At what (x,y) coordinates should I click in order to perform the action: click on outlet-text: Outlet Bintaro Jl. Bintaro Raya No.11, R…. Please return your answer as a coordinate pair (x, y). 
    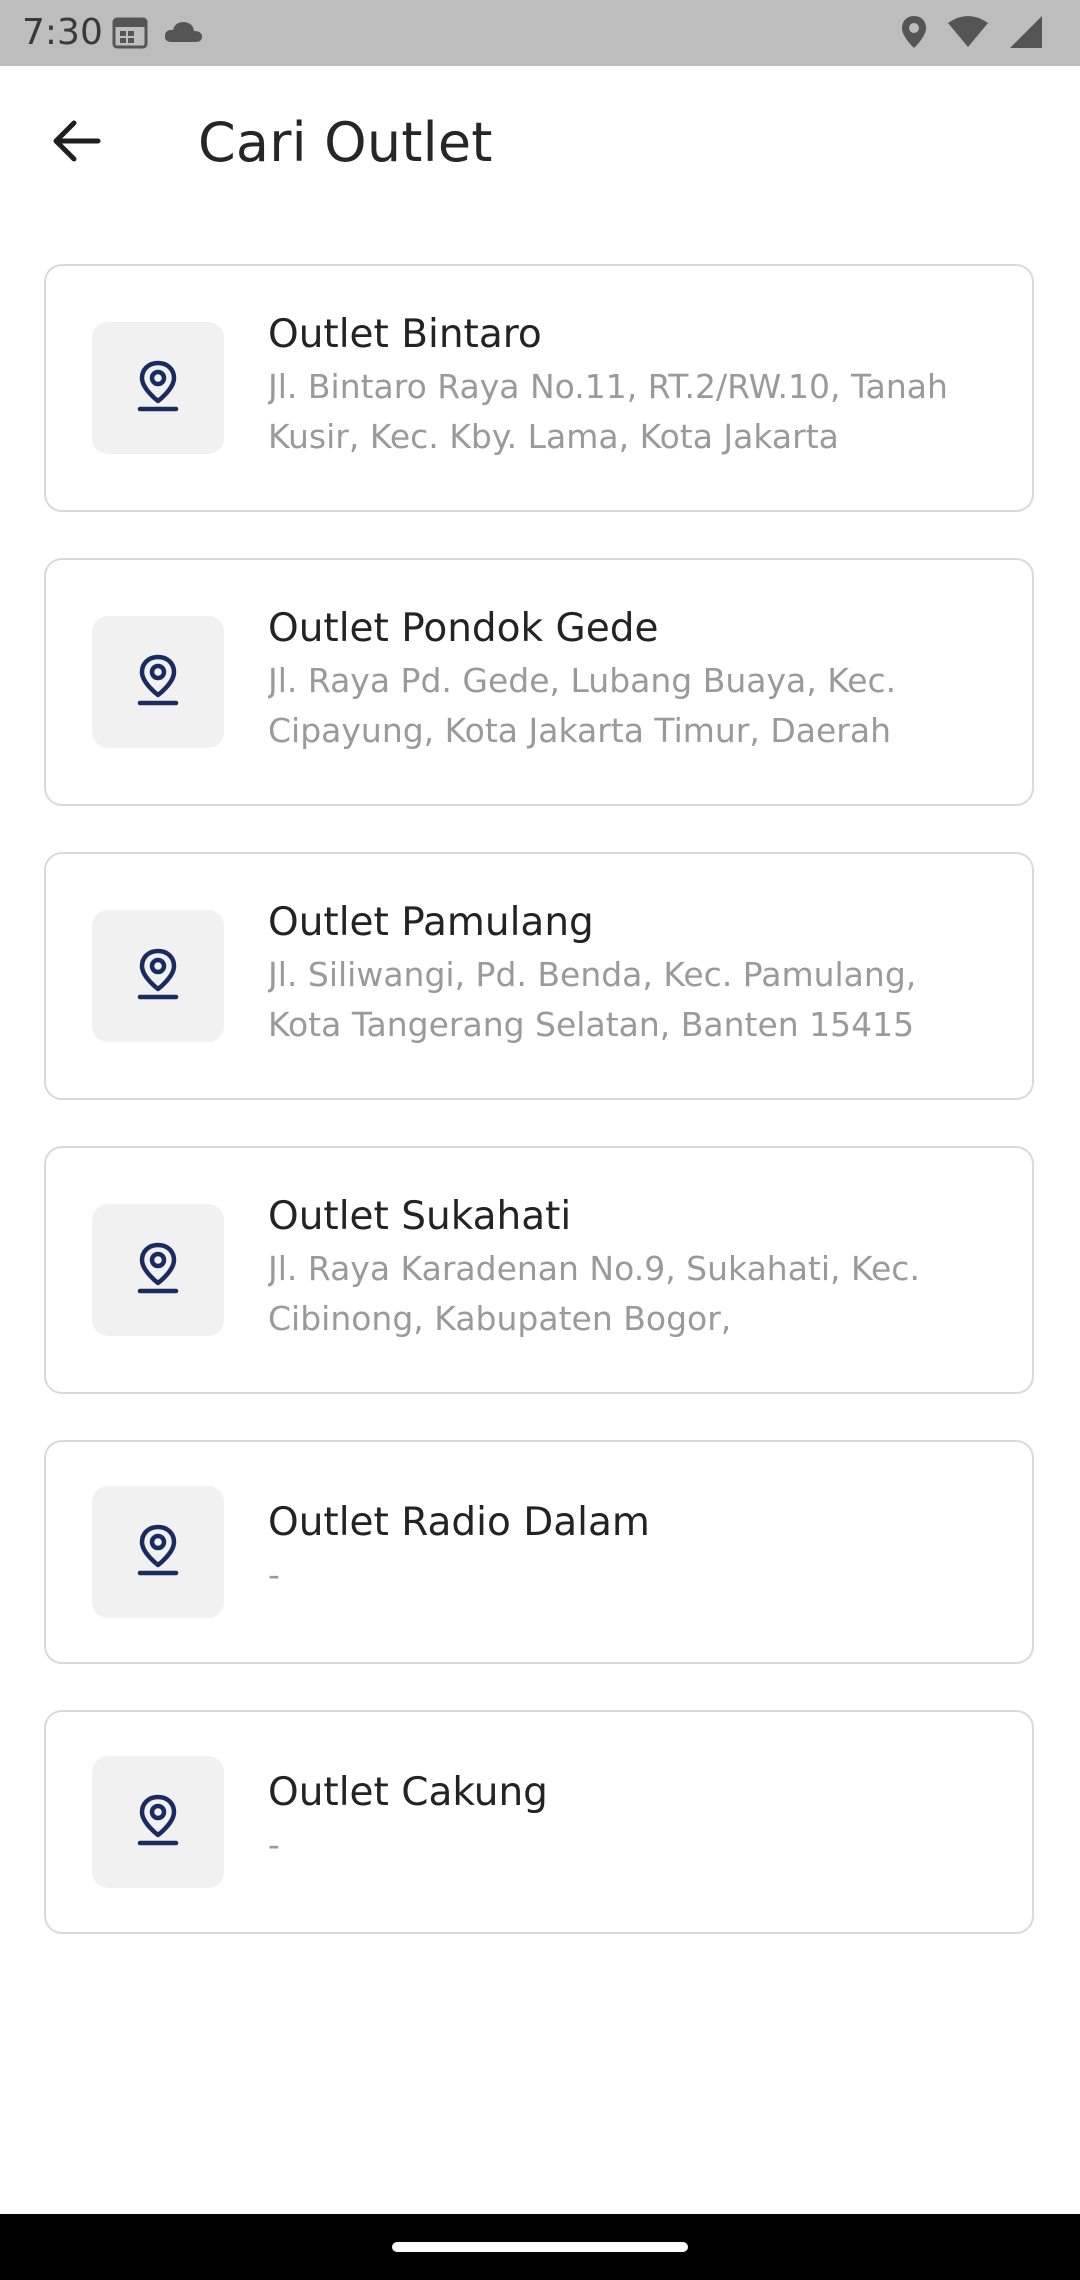
    Looking at the image, I should click on (630, 386).